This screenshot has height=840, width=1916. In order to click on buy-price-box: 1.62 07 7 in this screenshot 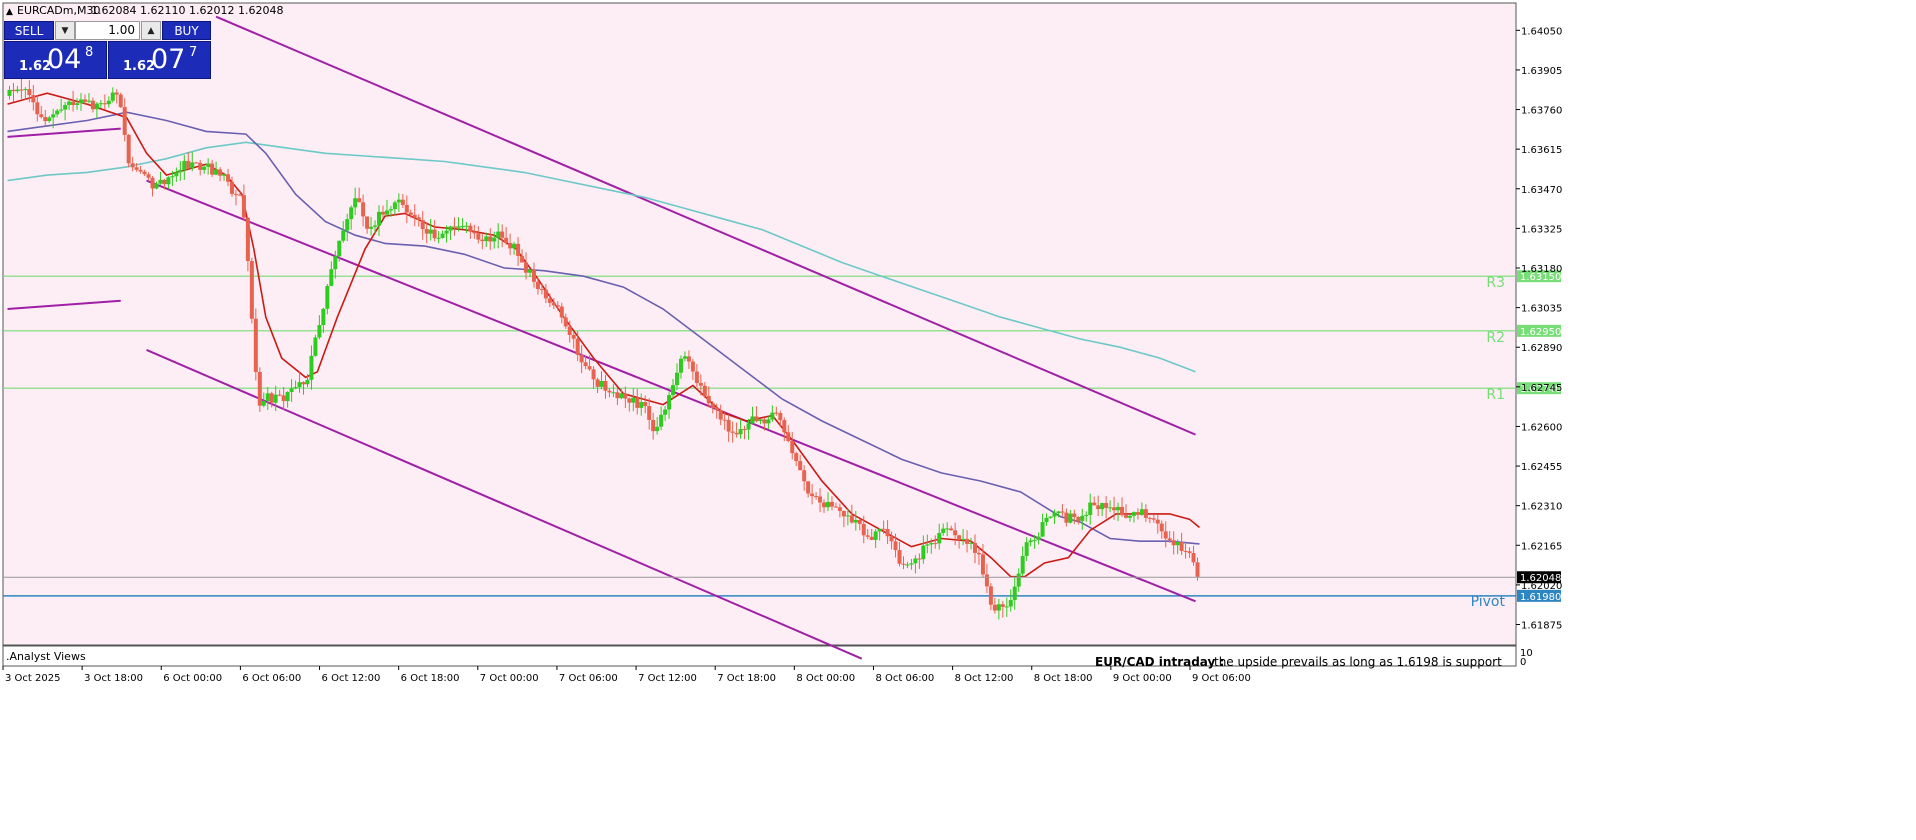, I will do `click(159, 60)`.